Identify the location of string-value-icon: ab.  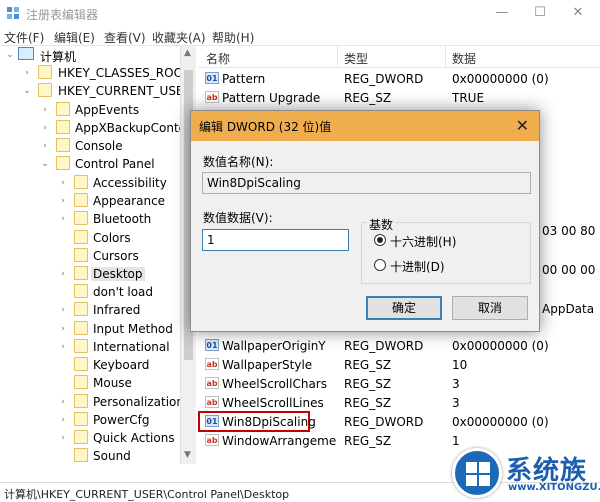
(212, 440).